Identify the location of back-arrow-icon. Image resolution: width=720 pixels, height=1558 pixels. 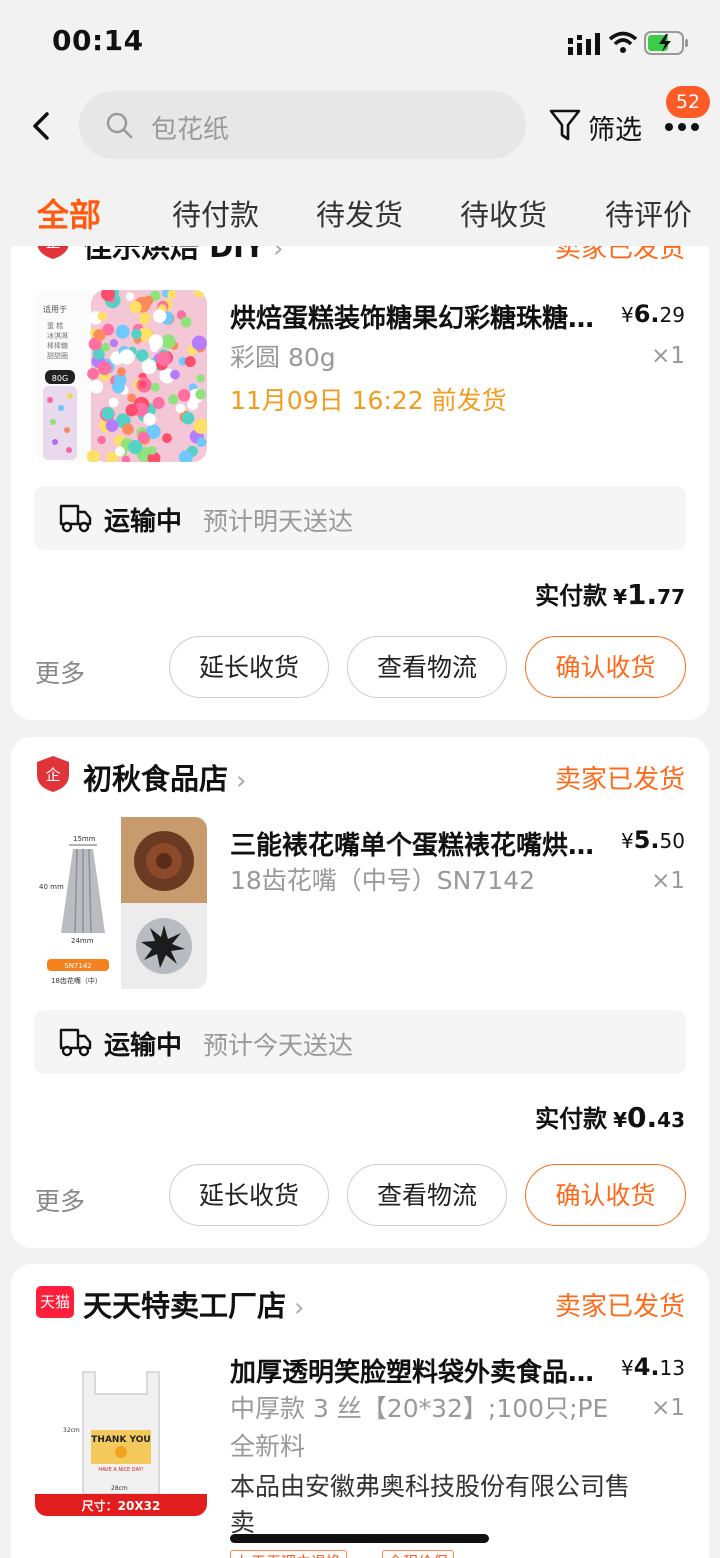
(42, 126).